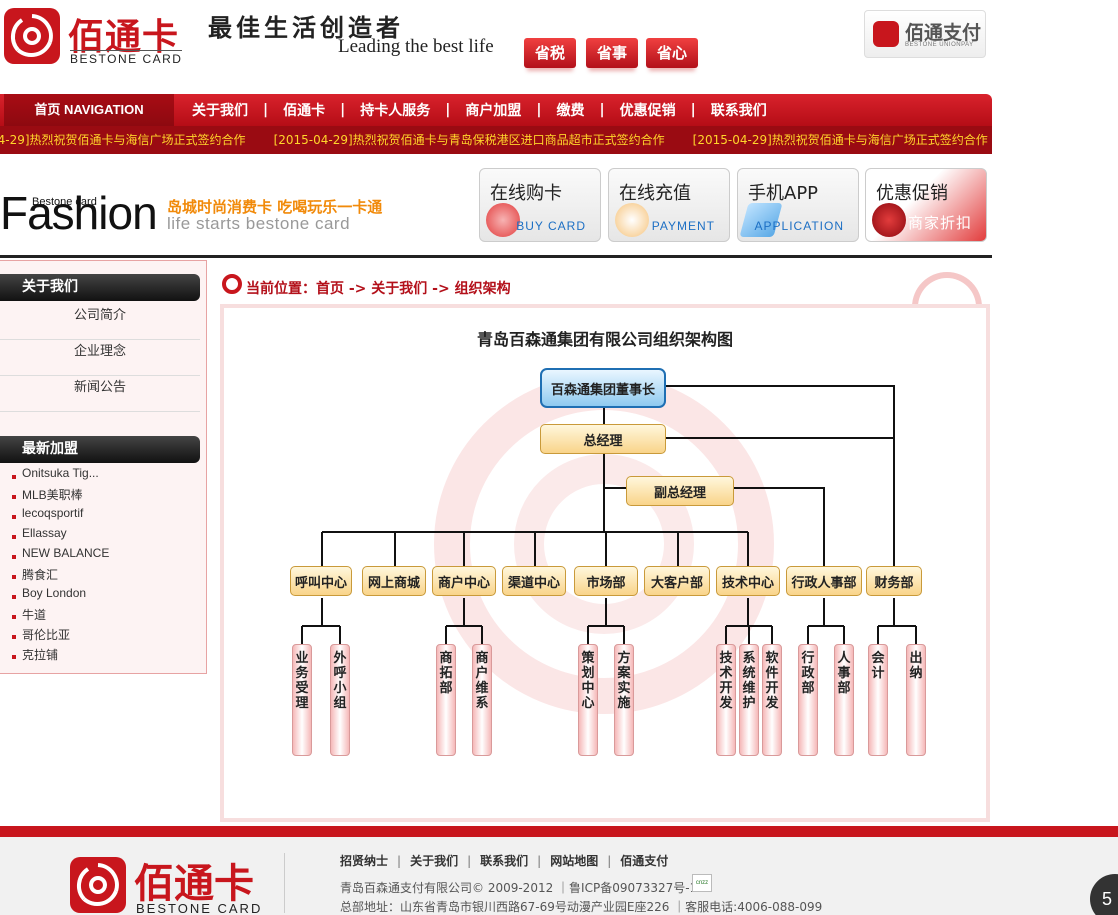 This screenshot has width=1118, height=915. I want to click on promo-subtitle: PAYMENT, so click(683, 226).